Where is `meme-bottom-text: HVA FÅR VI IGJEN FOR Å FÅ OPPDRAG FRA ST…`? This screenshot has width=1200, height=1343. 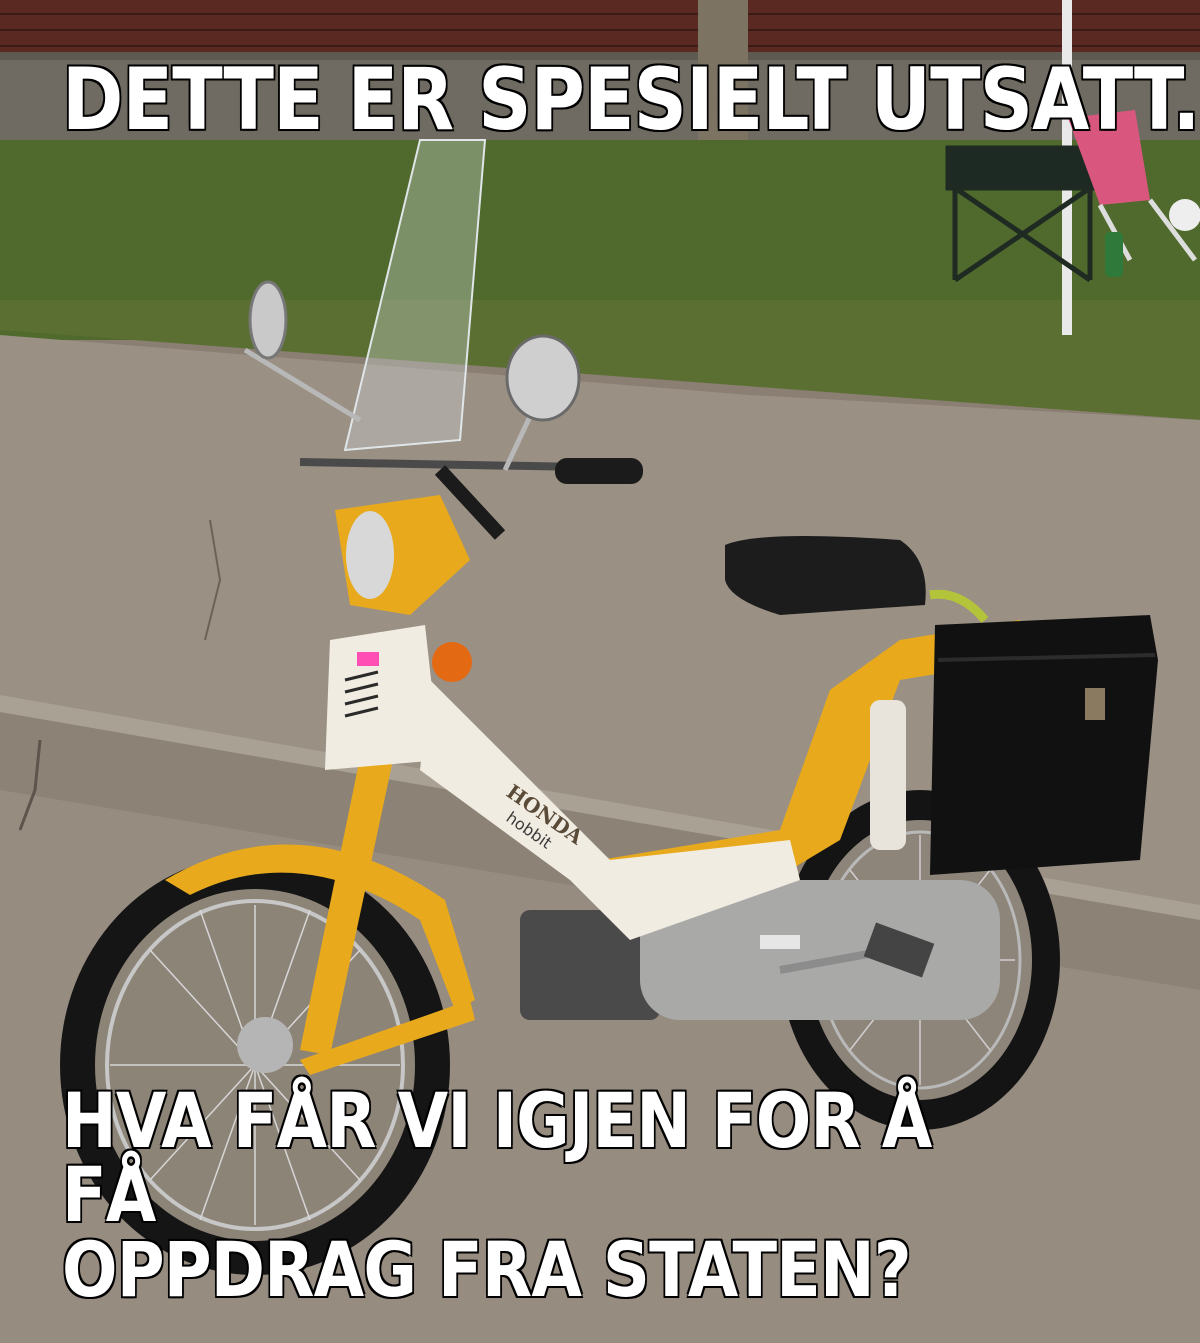 meme-bottom-text: HVA FÅR VI IGJEN FOR Å FÅ OPPDRAG FRA ST… is located at coordinates (497, 1195).